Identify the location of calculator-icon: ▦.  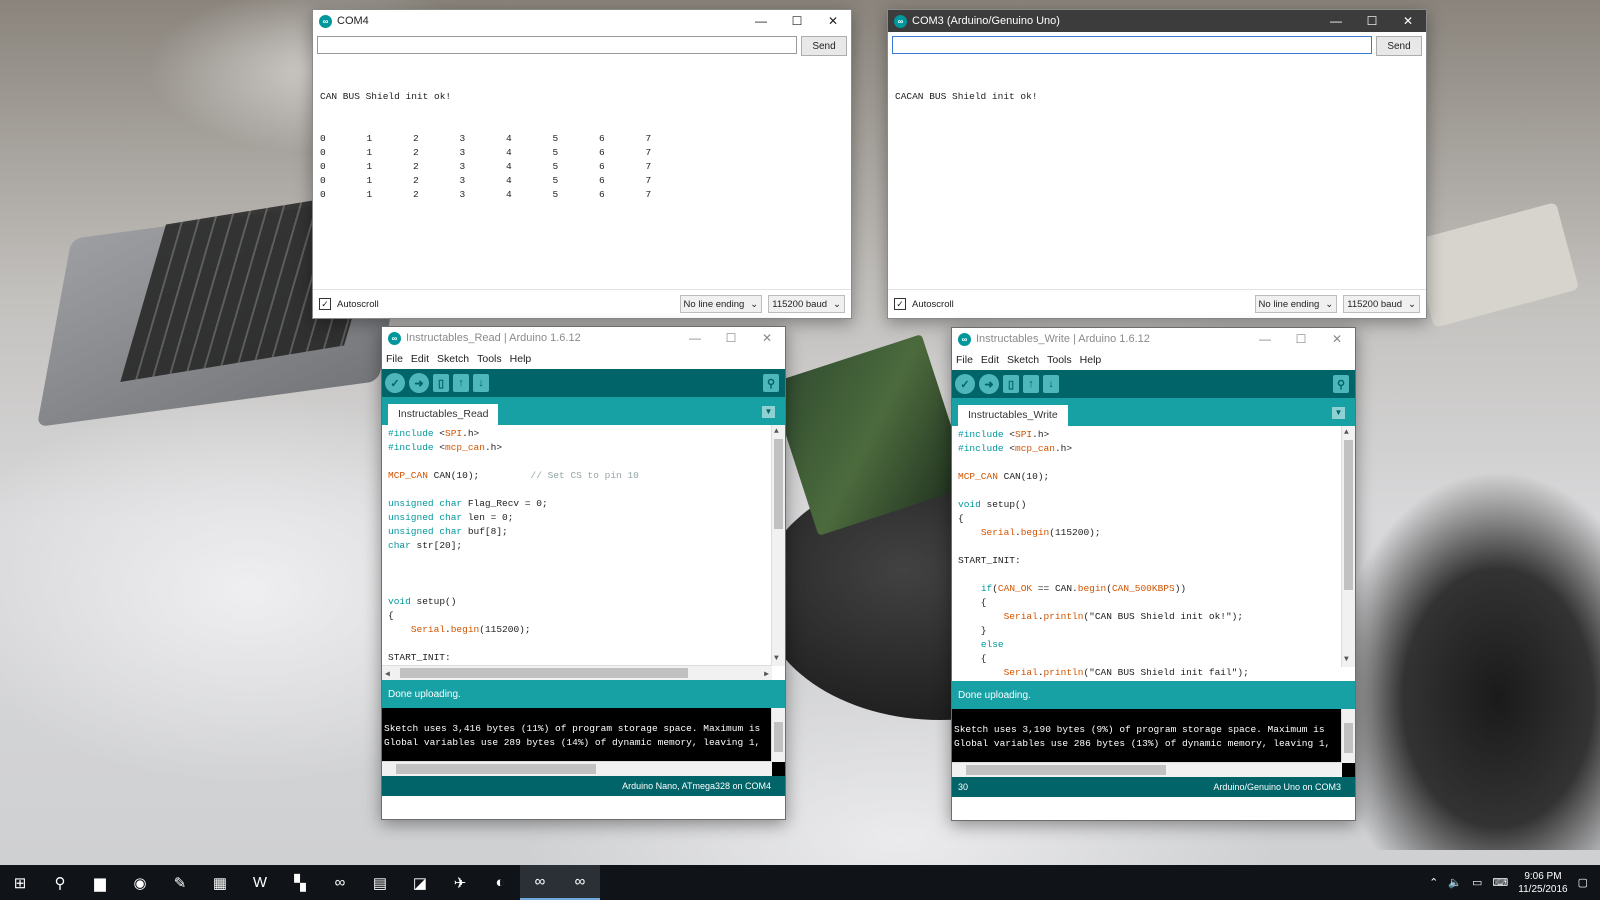
(220, 882).